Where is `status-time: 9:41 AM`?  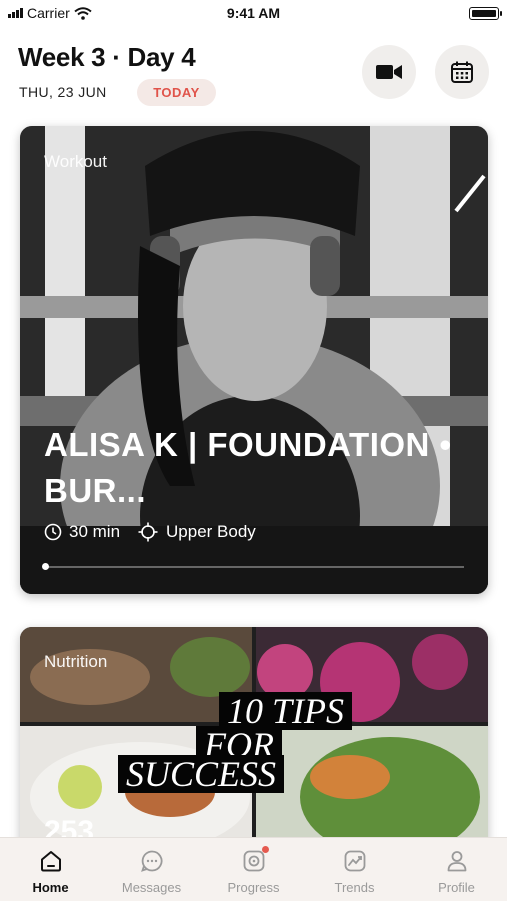
status-time: 9:41 AM is located at coordinates (253, 13).